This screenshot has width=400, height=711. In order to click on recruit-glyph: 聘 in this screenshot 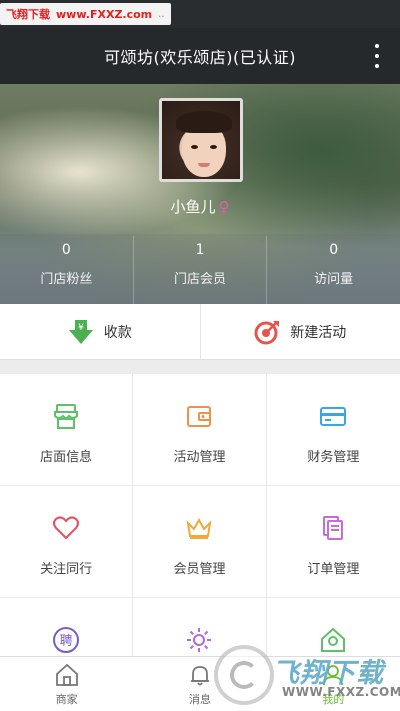, I will do `click(66, 641)`.